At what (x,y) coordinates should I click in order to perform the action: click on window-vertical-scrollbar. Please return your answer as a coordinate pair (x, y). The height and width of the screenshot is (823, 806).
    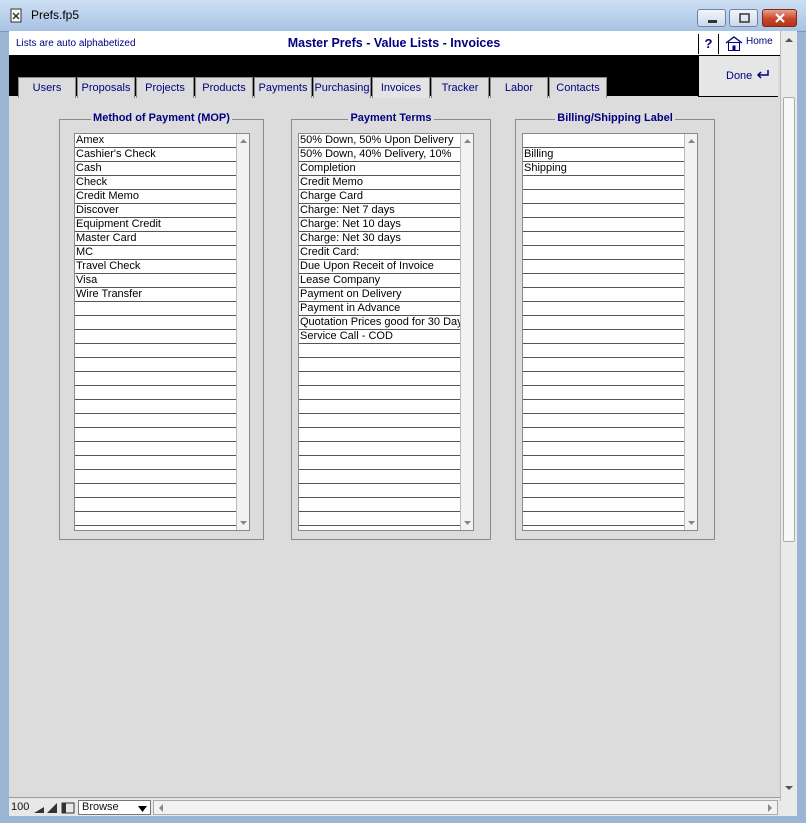
    Looking at the image, I should click on (788, 416).